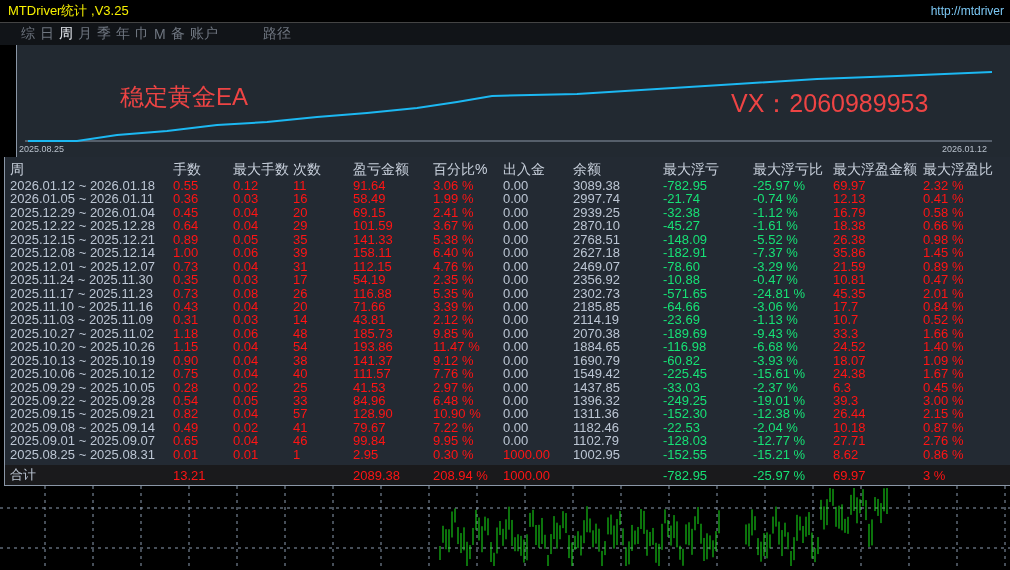 This screenshot has height=570, width=1010. I want to click on table-cell-text: 45.35, so click(850, 293).